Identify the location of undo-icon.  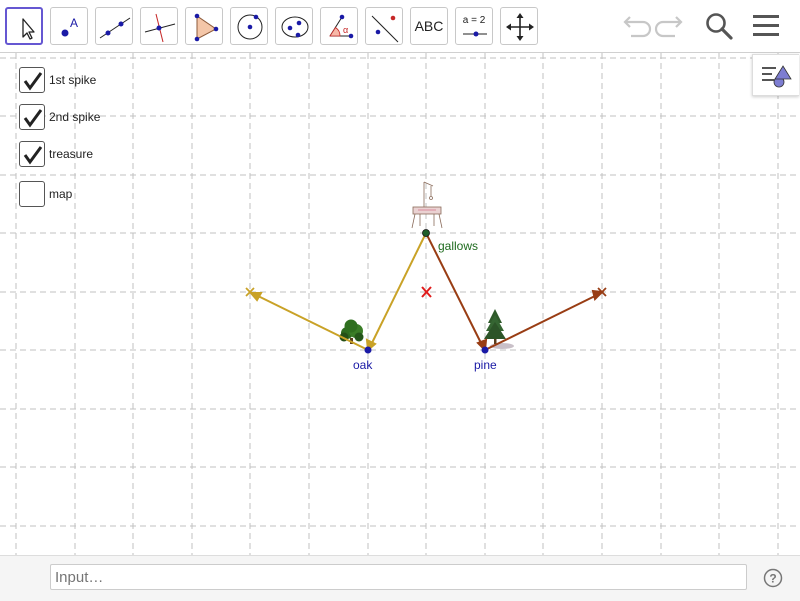
(637, 27).